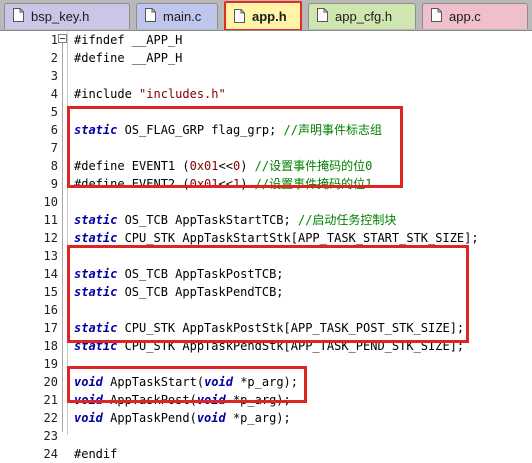 The image size is (532, 463). What do you see at coordinates (50, 346) in the screenshot?
I see `line-number: 18` at bounding box center [50, 346].